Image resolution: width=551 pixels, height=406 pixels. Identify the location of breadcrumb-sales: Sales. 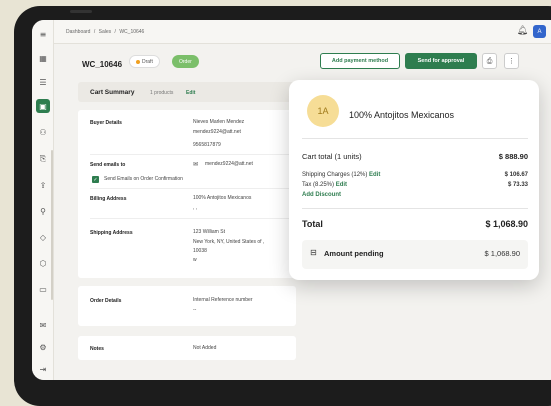
(105, 32).